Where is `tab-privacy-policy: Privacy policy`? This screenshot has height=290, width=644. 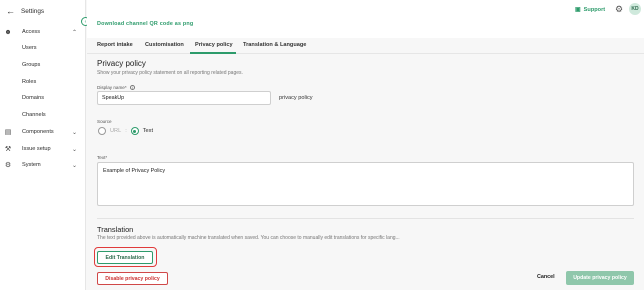 tab-privacy-policy: Privacy policy is located at coordinates (214, 45).